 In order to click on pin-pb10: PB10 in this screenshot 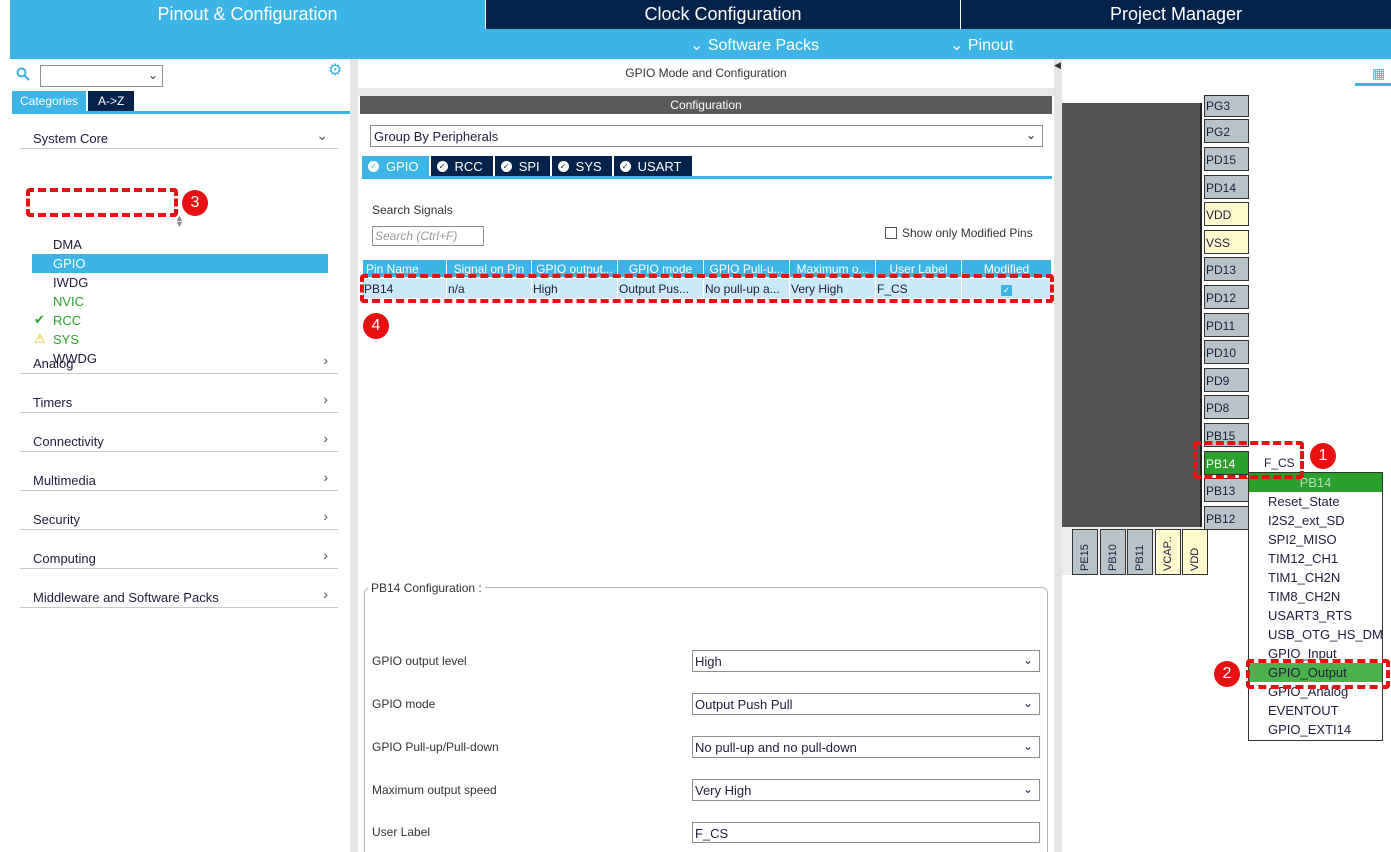, I will do `click(1113, 552)`.